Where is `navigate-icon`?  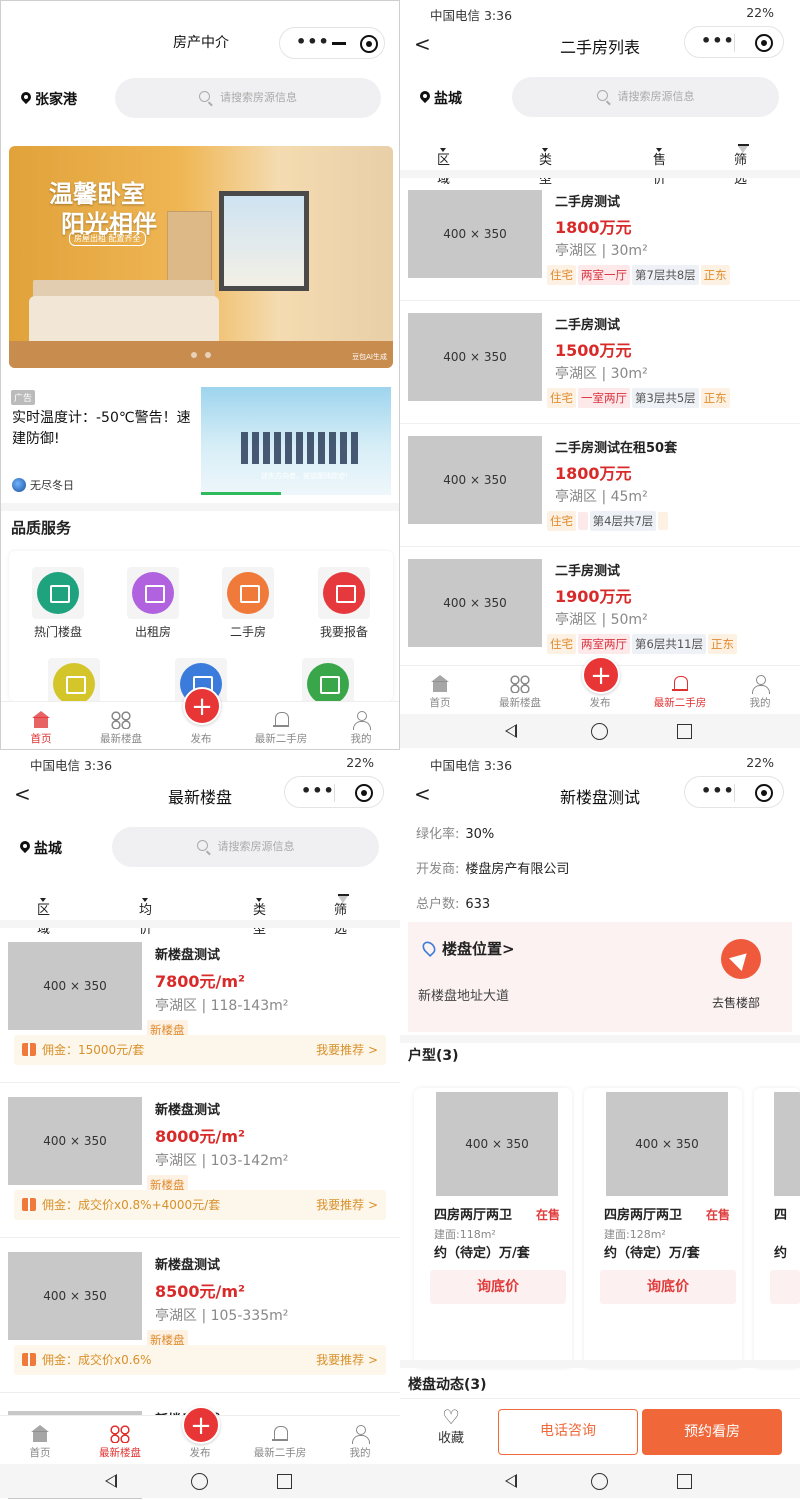
navigate-icon is located at coordinates (741, 959).